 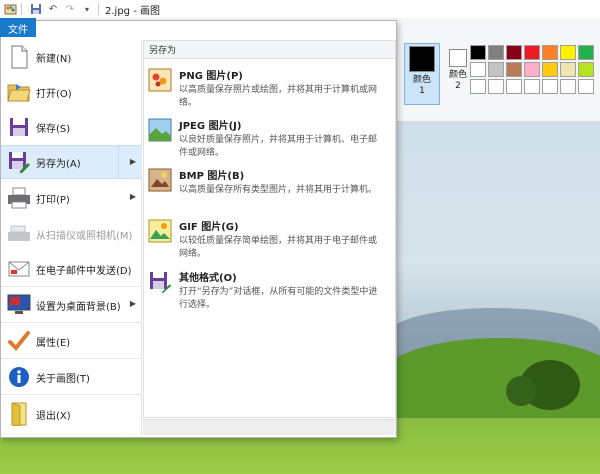 I want to click on menu-item-print: 打印(P) ▶, so click(x=71, y=198).